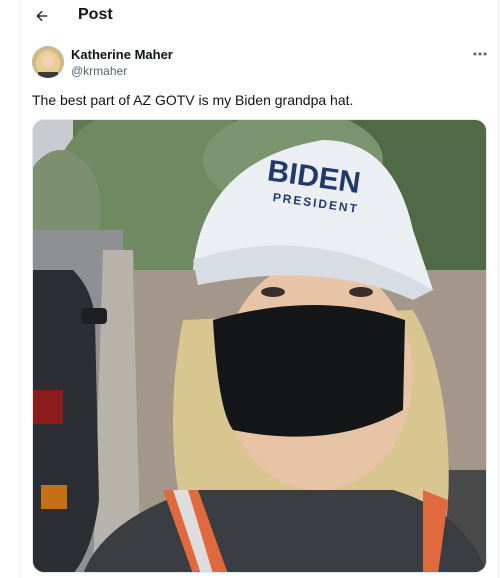  I want to click on more-horizontal-icon, so click(480, 54).